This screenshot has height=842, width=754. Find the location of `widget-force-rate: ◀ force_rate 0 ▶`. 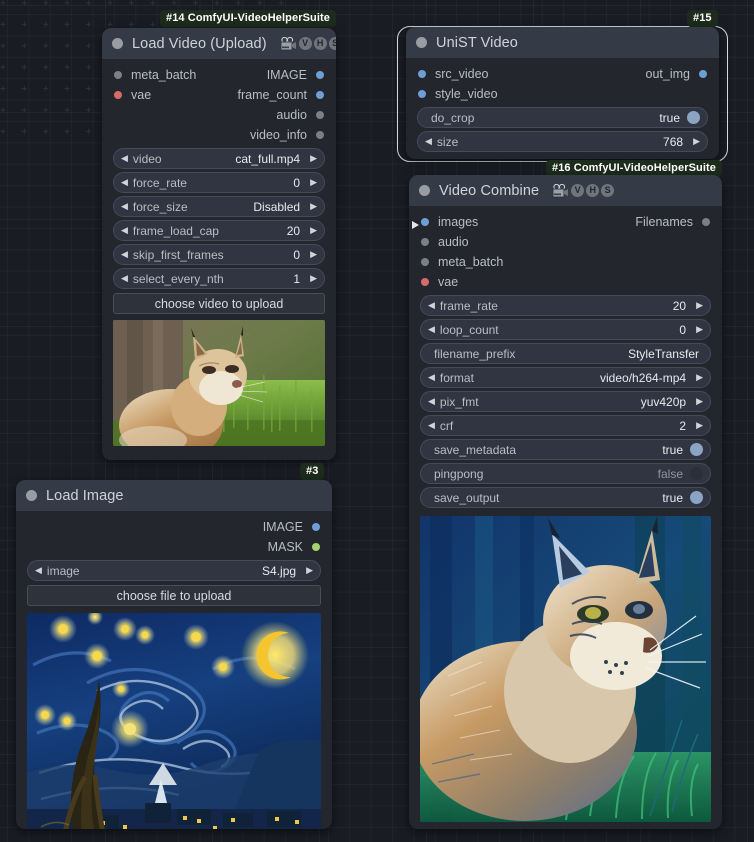

widget-force-rate: ◀ force_rate 0 ▶ is located at coordinates (219, 182).